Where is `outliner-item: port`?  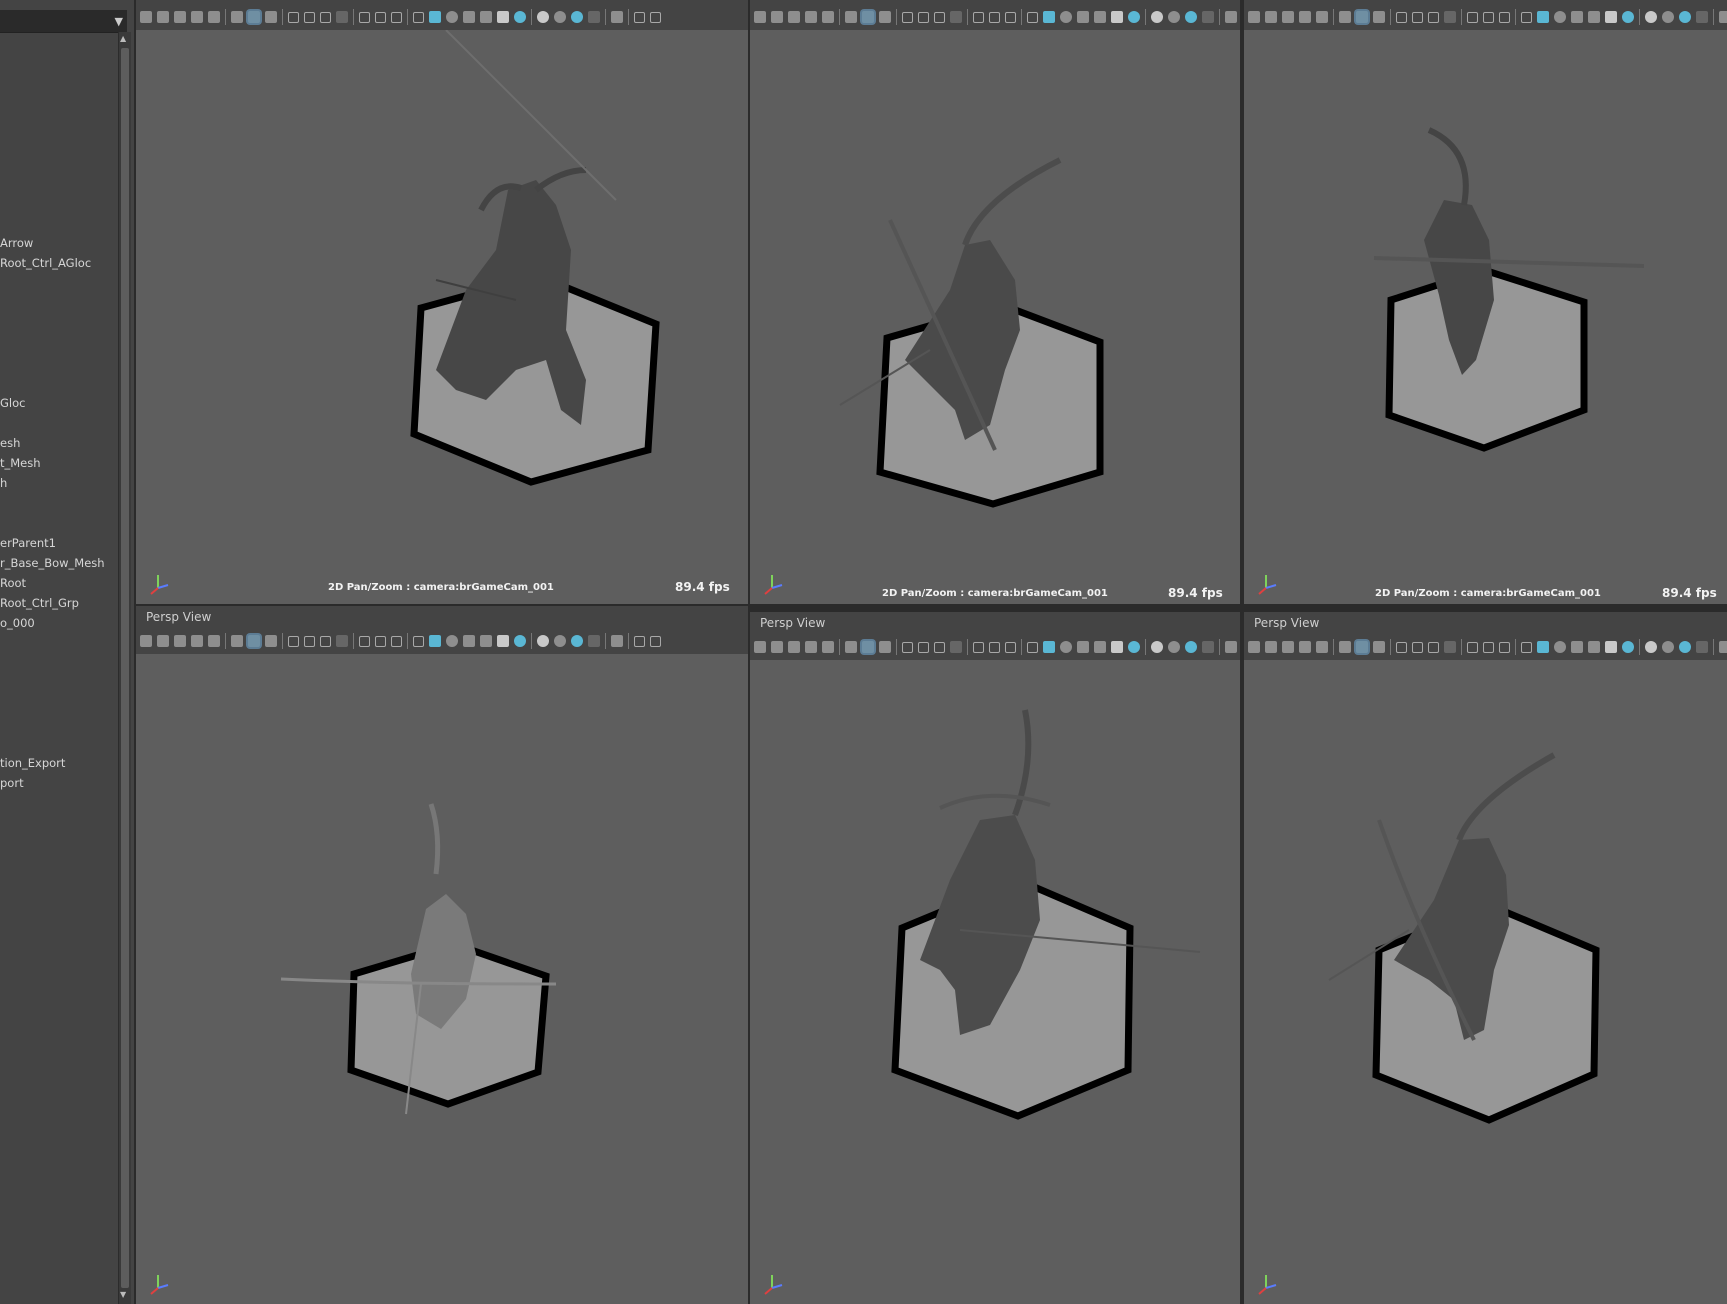 outliner-item: port is located at coordinates (12, 783).